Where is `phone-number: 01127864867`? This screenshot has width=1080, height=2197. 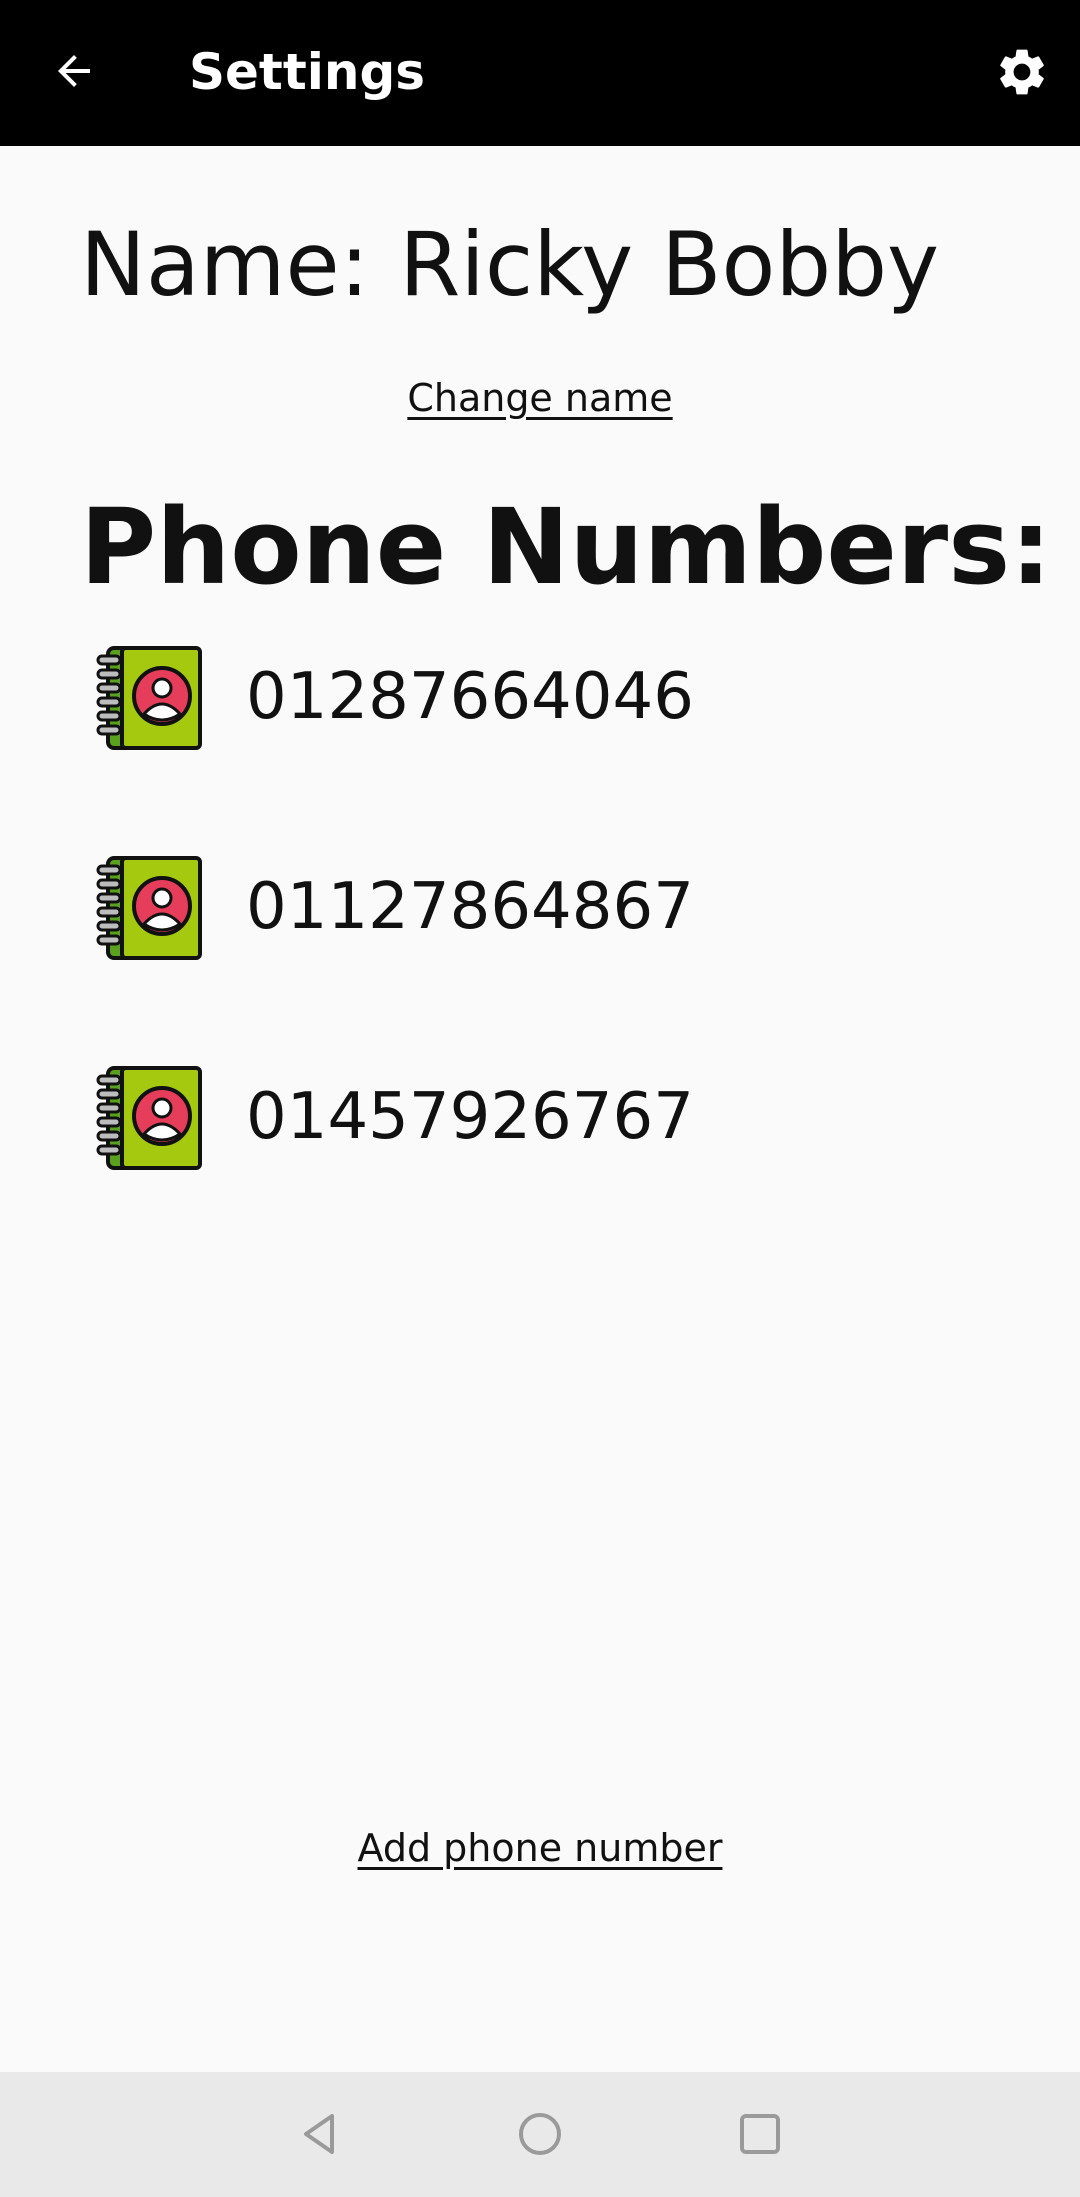 phone-number: 01127864867 is located at coordinates (470, 907).